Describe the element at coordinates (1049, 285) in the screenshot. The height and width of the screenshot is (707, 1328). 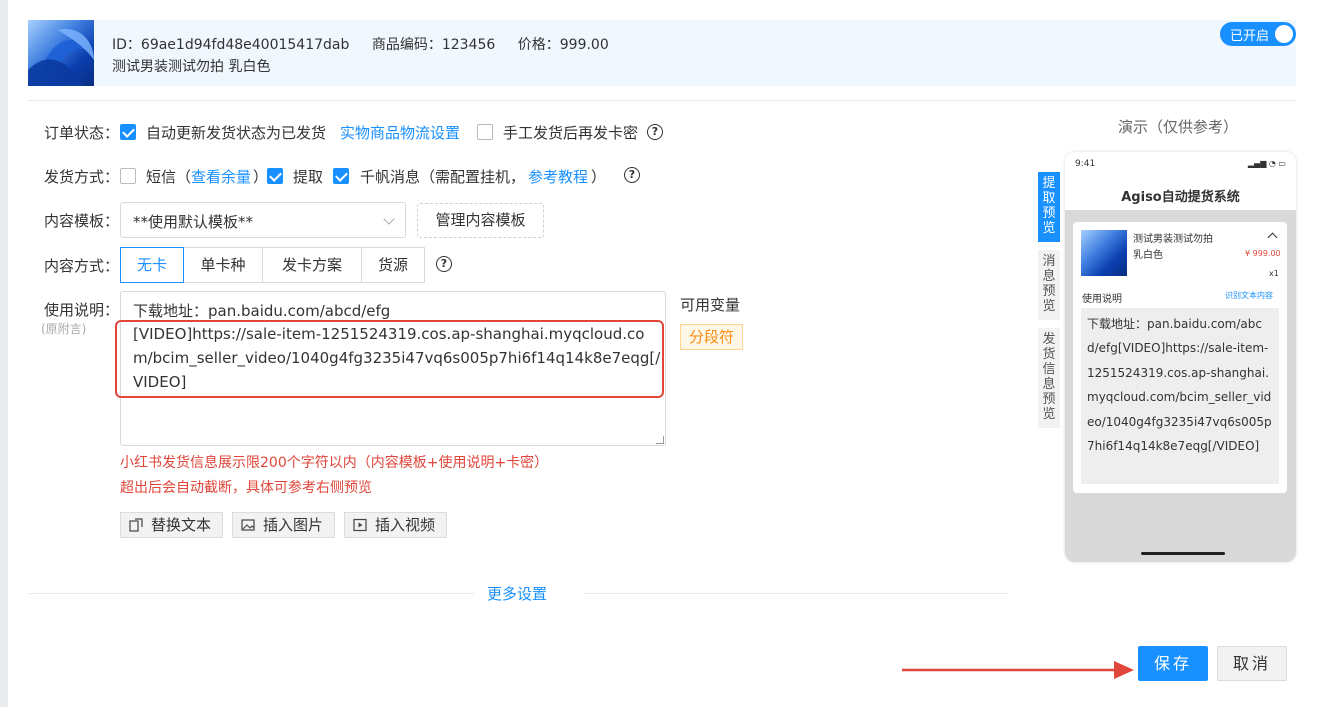
I see `tab-message-preview: 消息预览` at that location.